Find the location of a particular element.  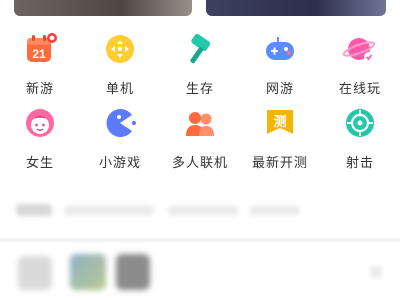

category-shooting: 射击 is located at coordinates (360, 137).